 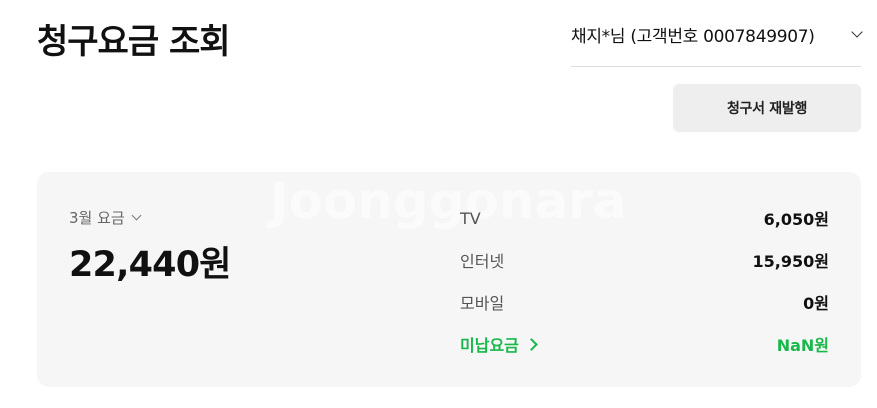 I want to click on customer-selector: 채지*님 (고객번호 0007849907), so click(x=717, y=34).